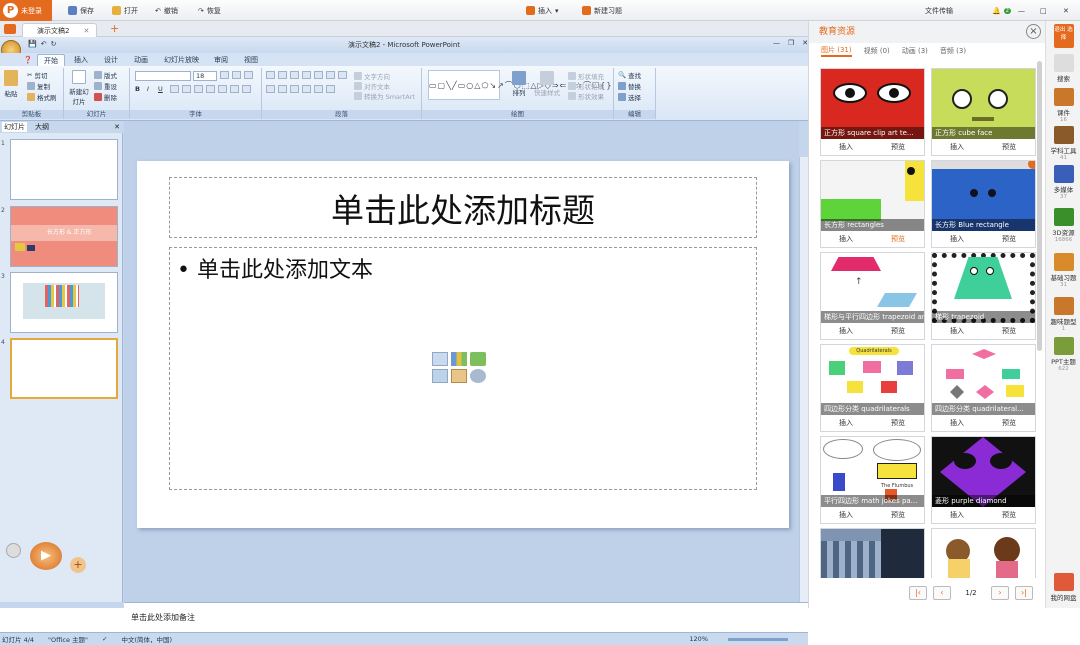  I want to click on cut-button: ✂ 剪切, so click(37, 75).